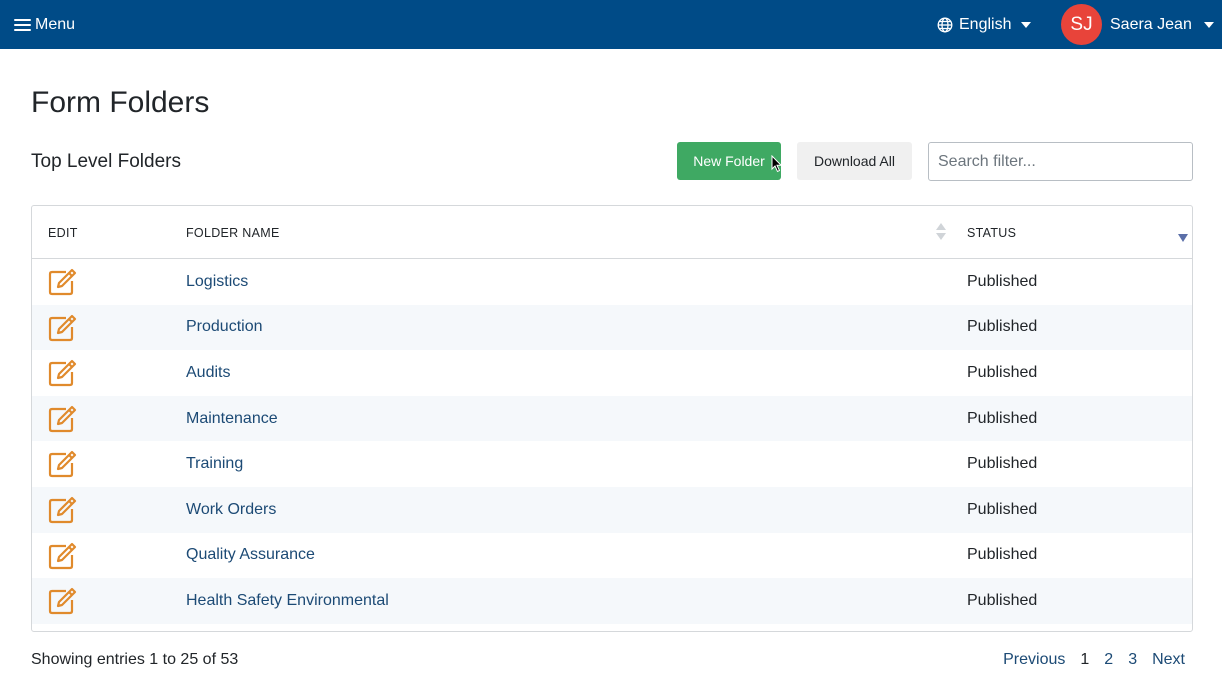 This screenshot has width=1222, height=690. Describe the element at coordinates (611, 24) in the screenshot. I see `top-navbar: Menu English SJ Saera Jean` at that location.